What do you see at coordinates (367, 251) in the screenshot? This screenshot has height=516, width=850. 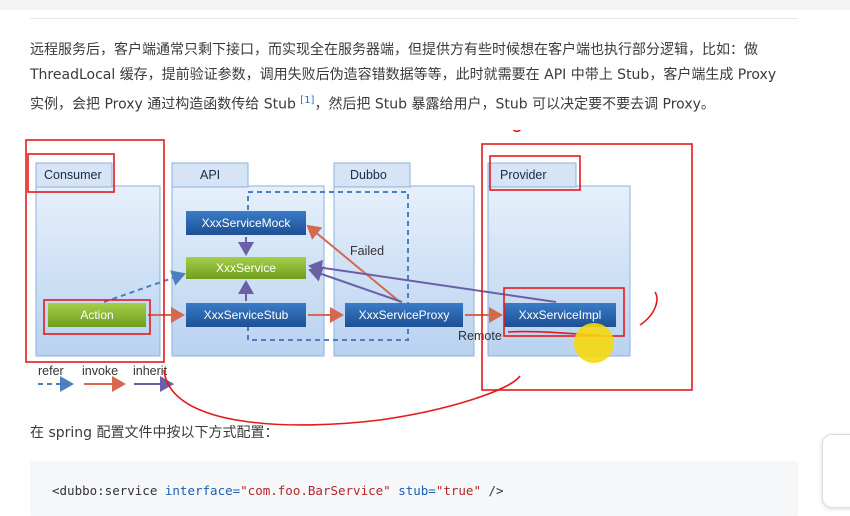 I see `failed-label: Failed` at bounding box center [367, 251].